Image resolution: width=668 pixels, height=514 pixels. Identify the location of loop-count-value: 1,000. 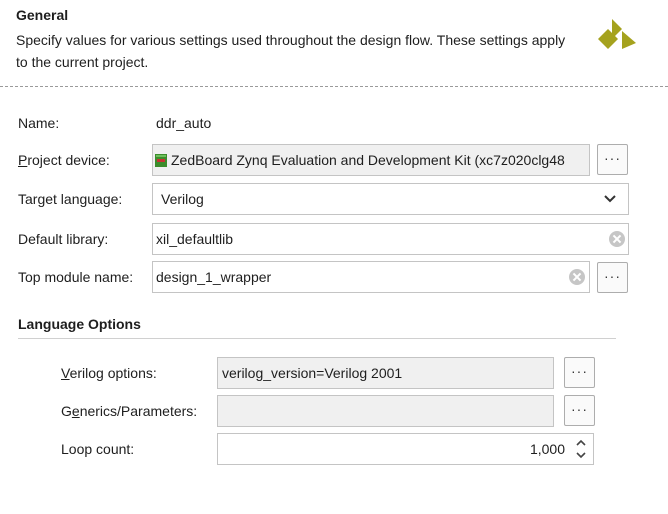
(547, 449).